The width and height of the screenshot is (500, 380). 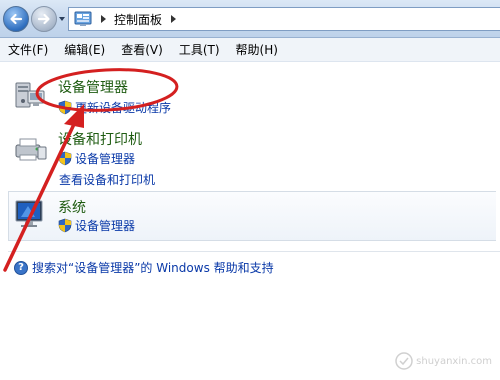 I want to click on menu-tools: 工具(T), so click(x=199, y=49).